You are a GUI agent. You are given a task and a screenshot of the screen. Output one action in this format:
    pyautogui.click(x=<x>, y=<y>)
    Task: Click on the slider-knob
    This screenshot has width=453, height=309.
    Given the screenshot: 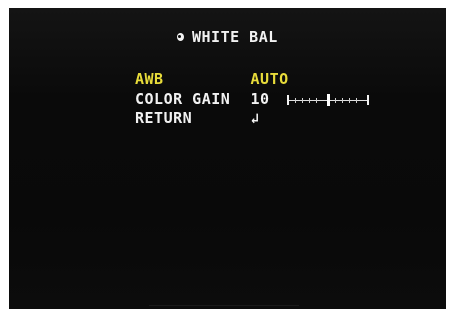 What is the action you would take?
    pyautogui.click(x=329, y=99)
    